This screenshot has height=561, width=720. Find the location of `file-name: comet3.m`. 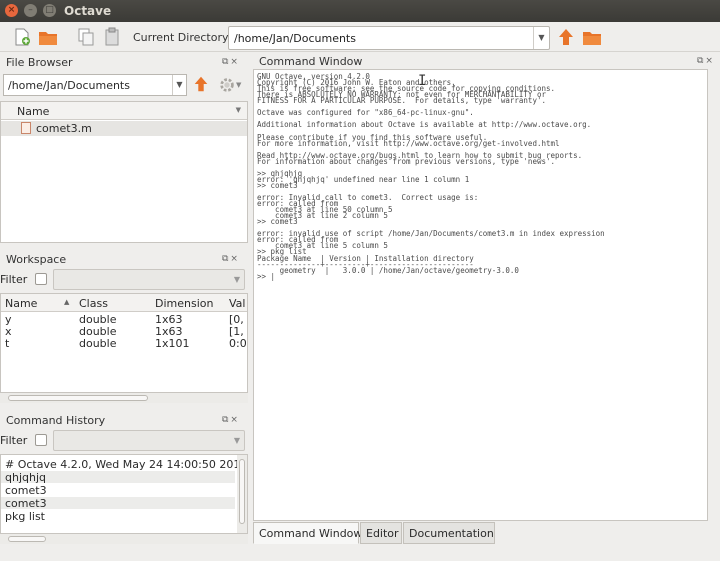

file-name: comet3.m is located at coordinates (64, 128).